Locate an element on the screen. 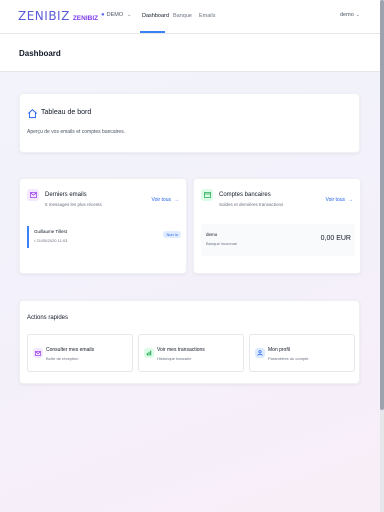 Image resolution: width=384 pixels, height=512 pixels. user-icon is located at coordinates (260, 353).